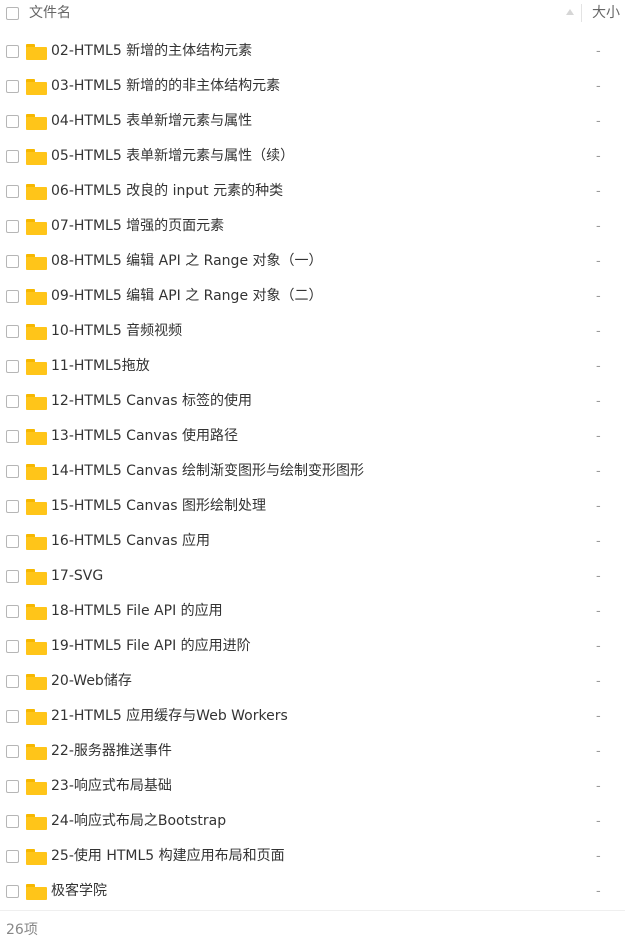 The image size is (625, 944). I want to click on file-name-link: 09-HTML5 编辑 API 之 Range 对象（二）, so click(187, 296).